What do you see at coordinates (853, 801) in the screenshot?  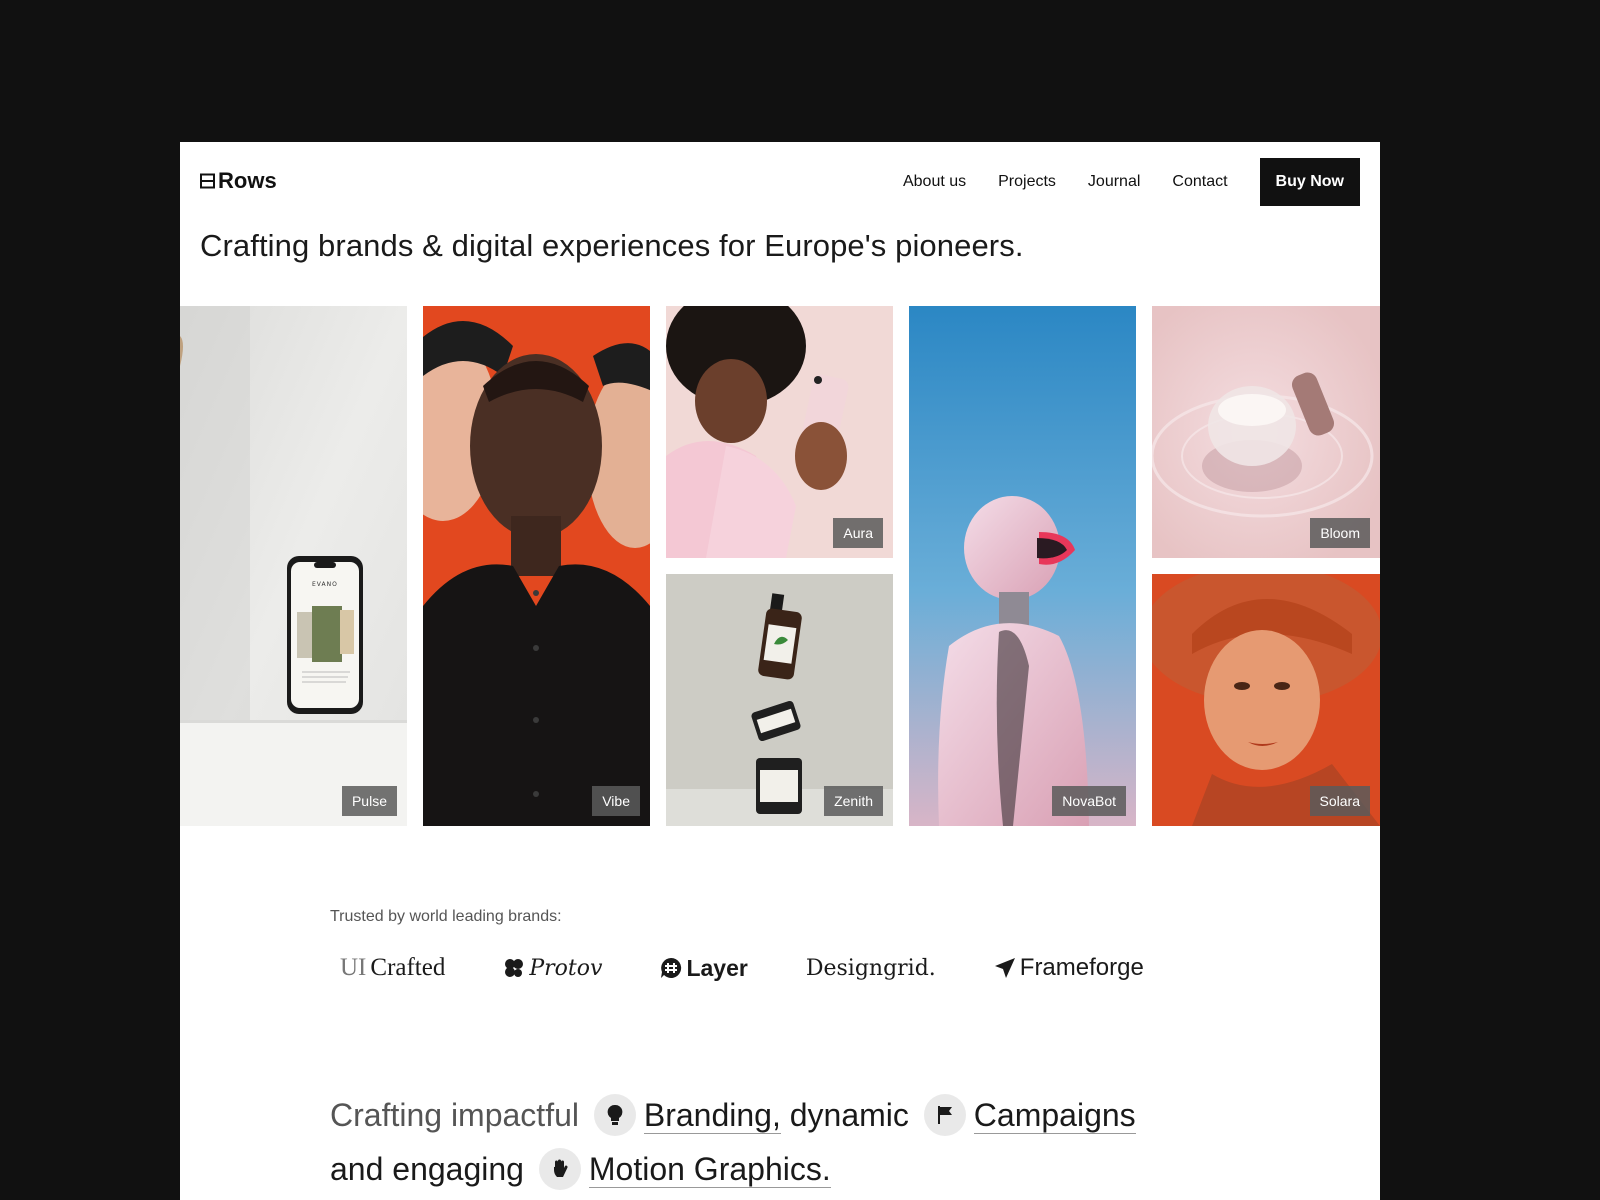 I see `tile-label: Zenith` at bounding box center [853, 801].